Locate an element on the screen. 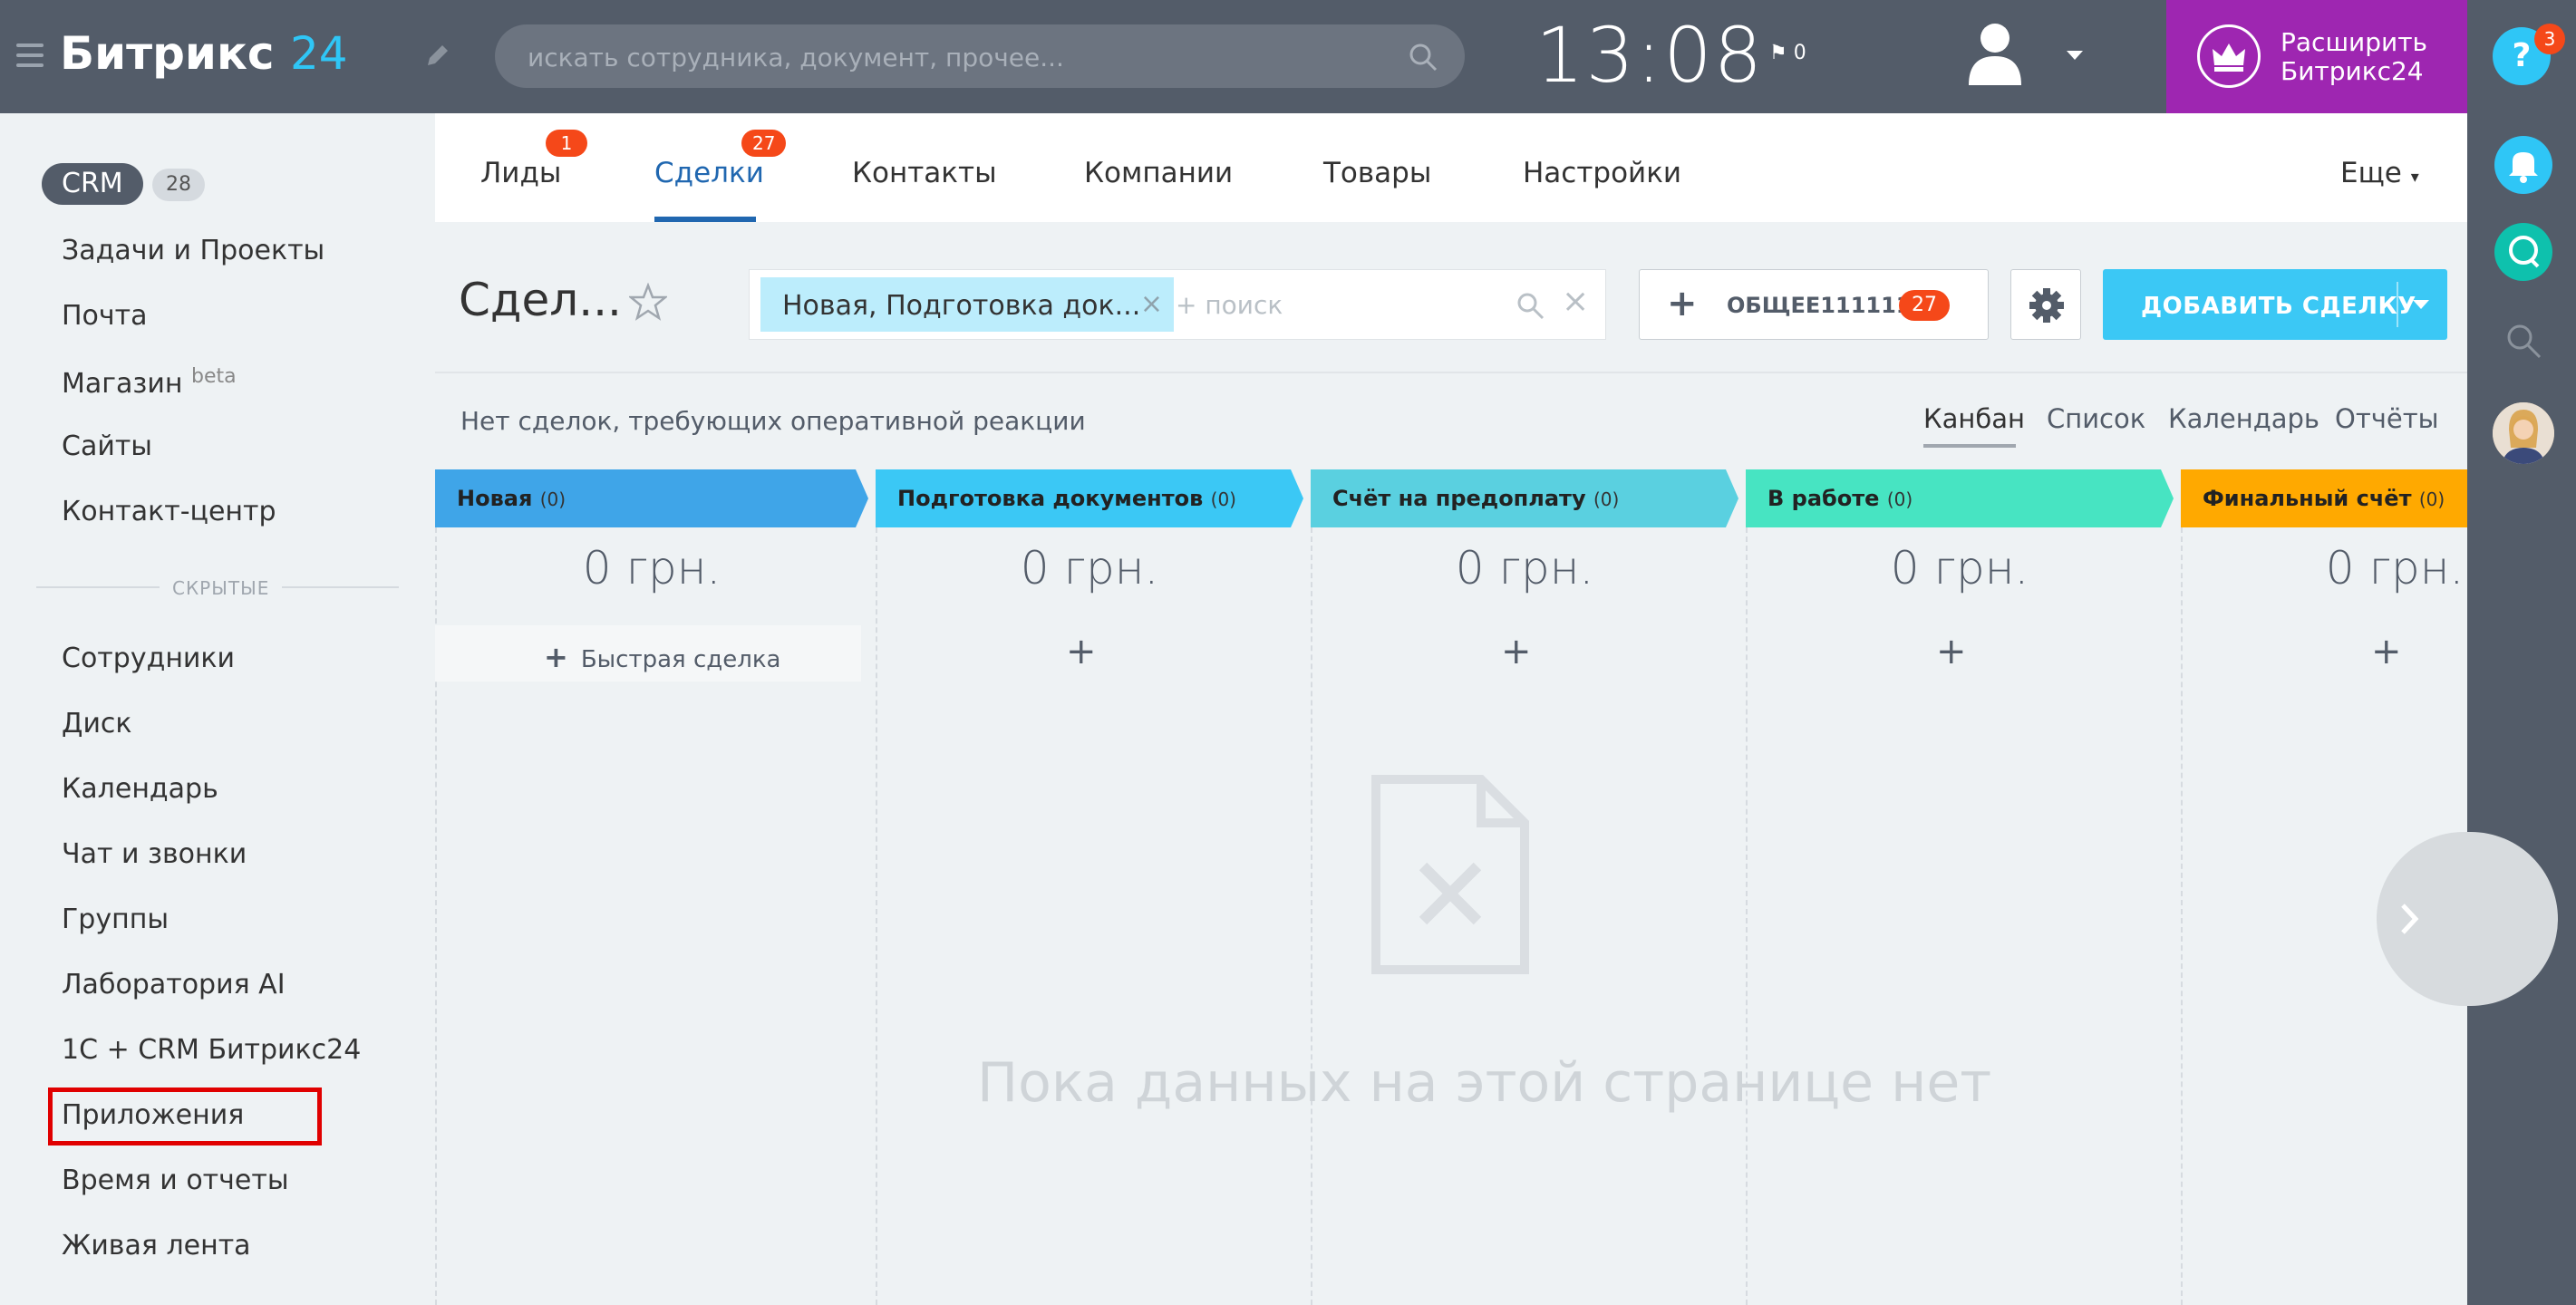 The height and width of the screenshot is (1305, 2576). stage-name-new: Новая (0) is located at coordinates (511, 498).